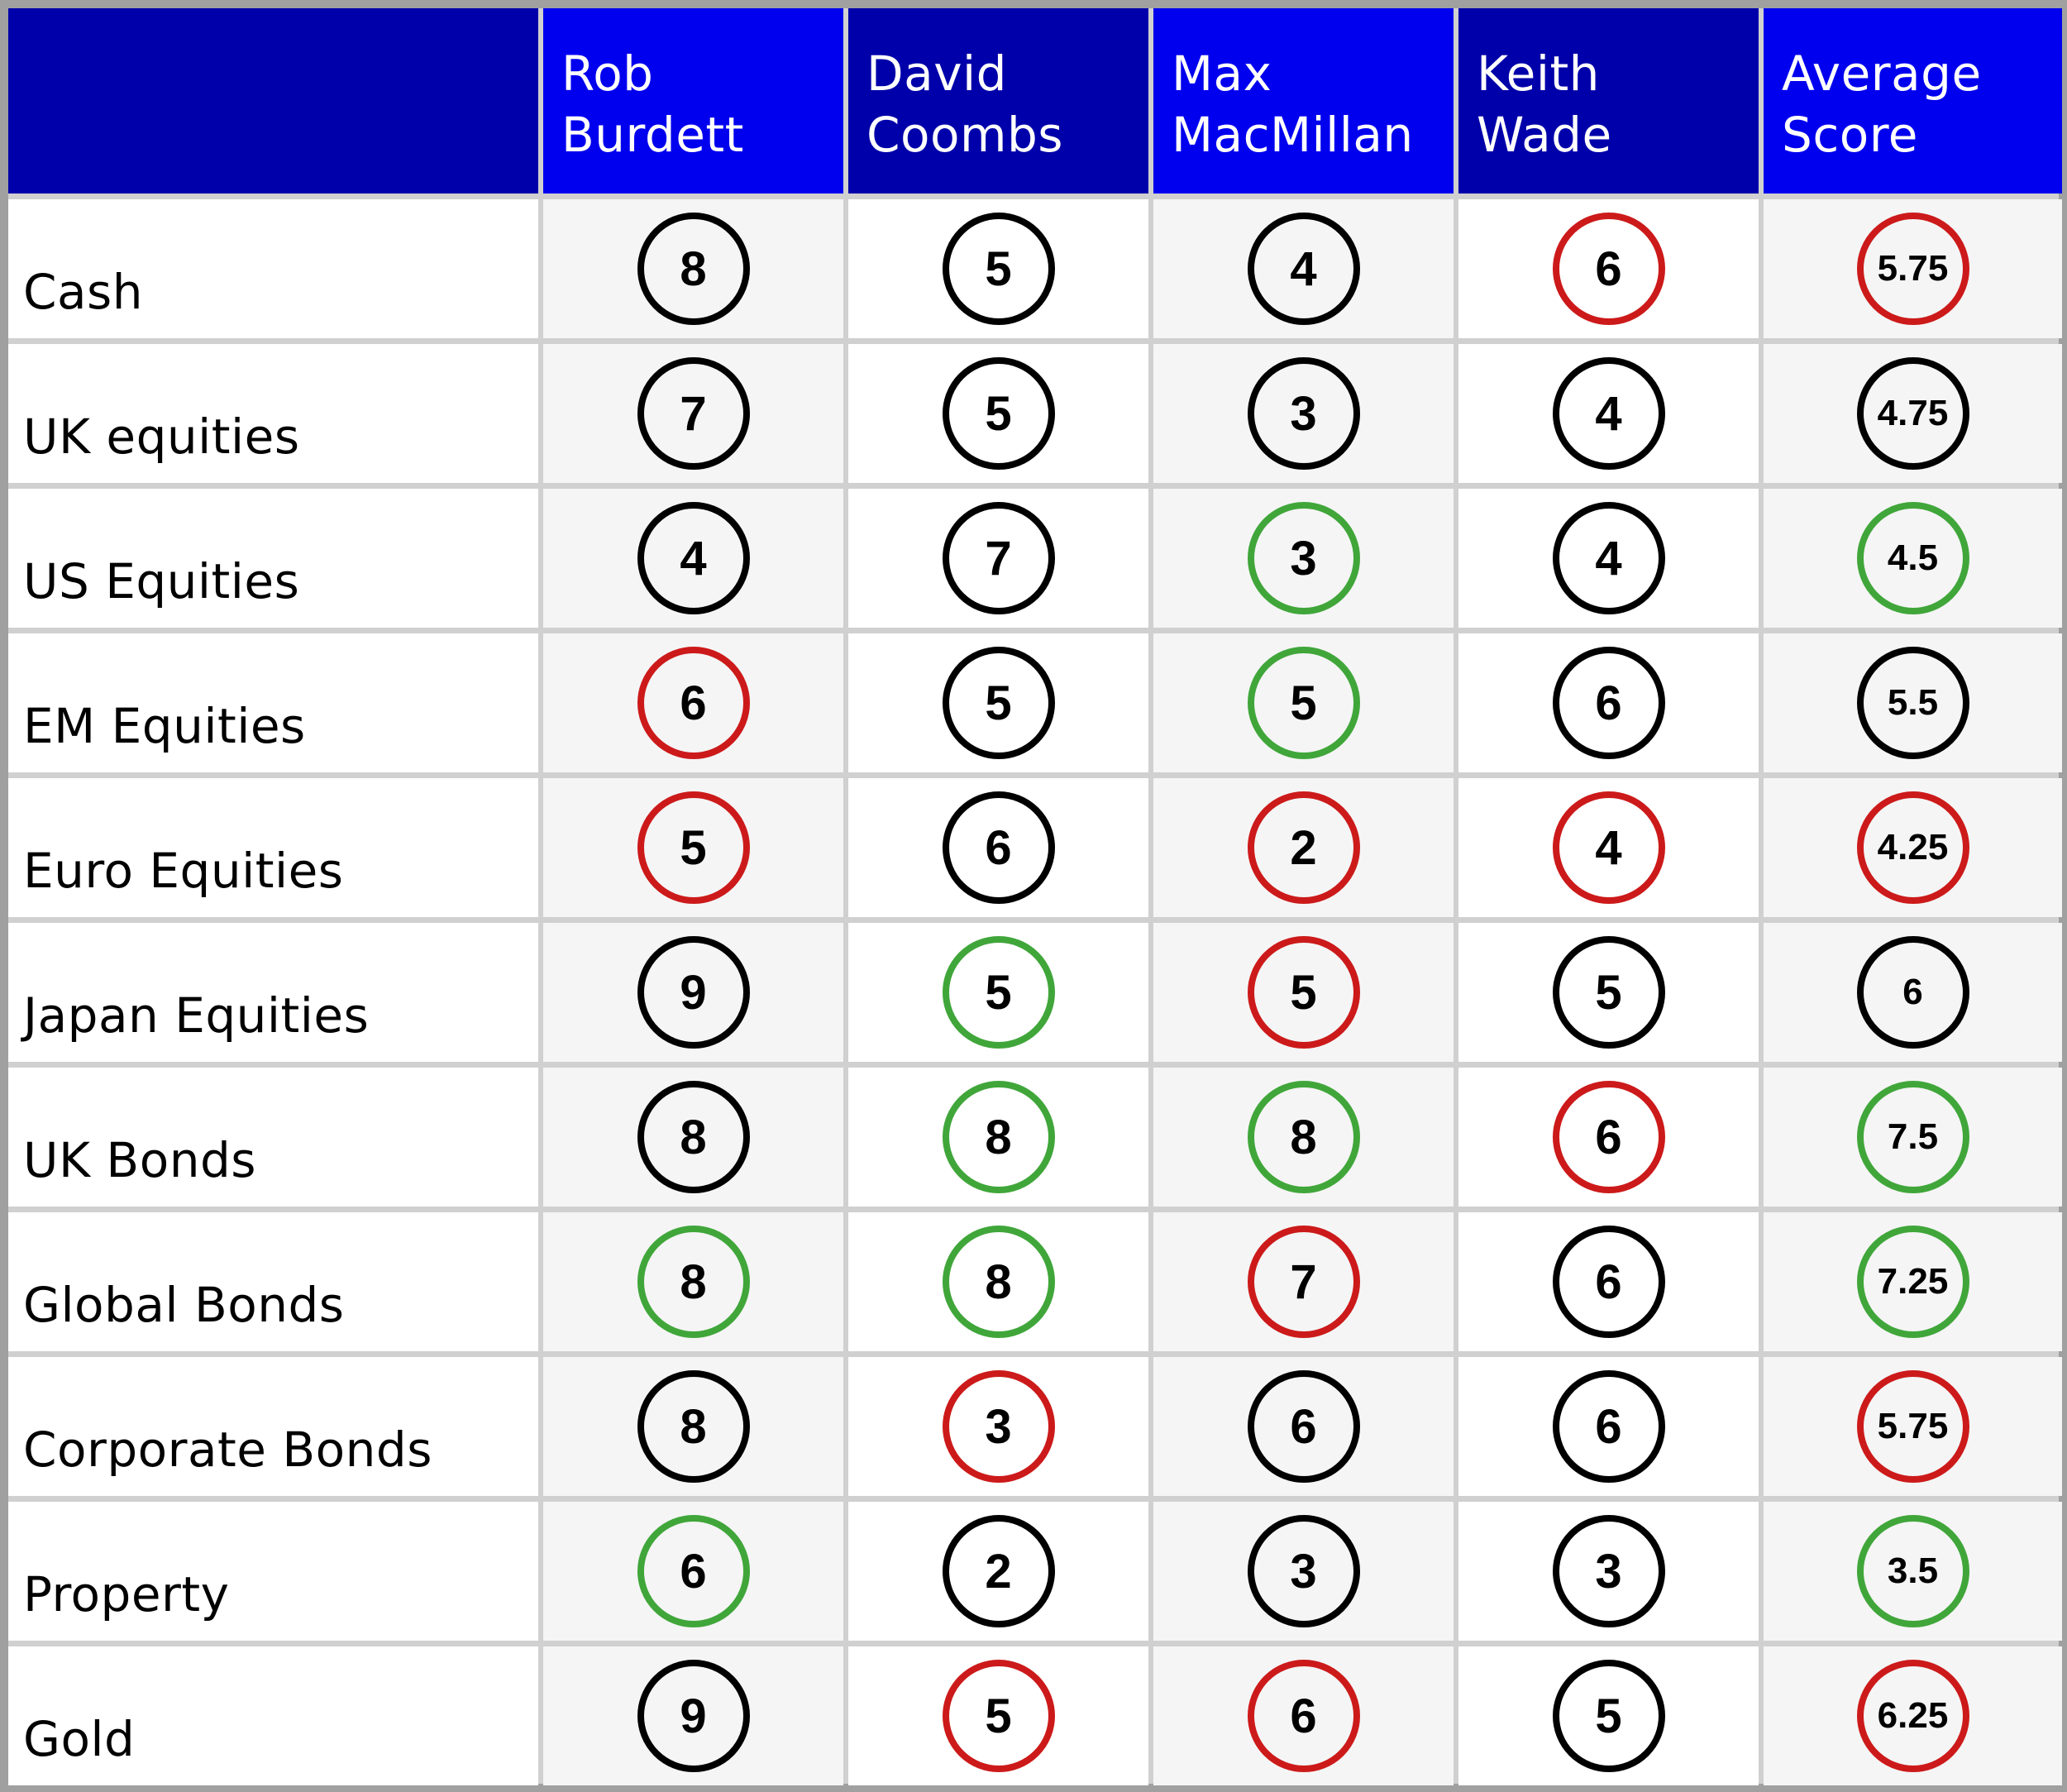 This screenshot has width=2067, height=1792. What do you see at coordinates (693, 1571) in the screenshot?
I see `score-badge-green: 6` at bounding box center [693, 1571].